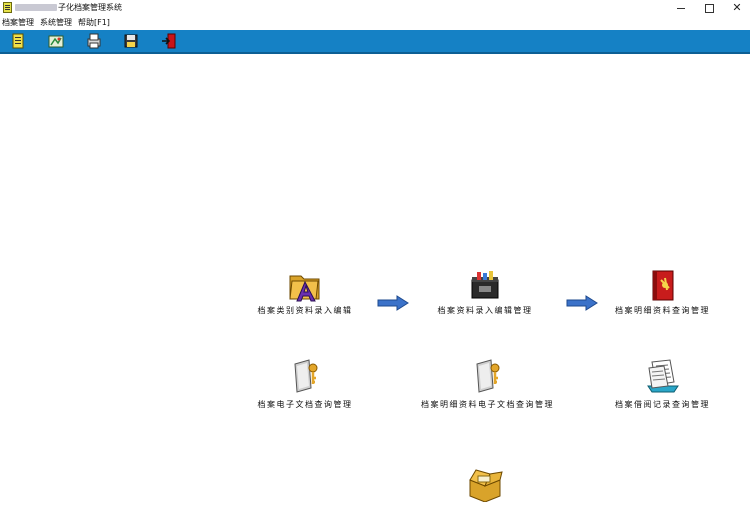 Image resolution: width=750 pixels, height=508 pixels. I want to click on notebook-button, so click(18, 41).